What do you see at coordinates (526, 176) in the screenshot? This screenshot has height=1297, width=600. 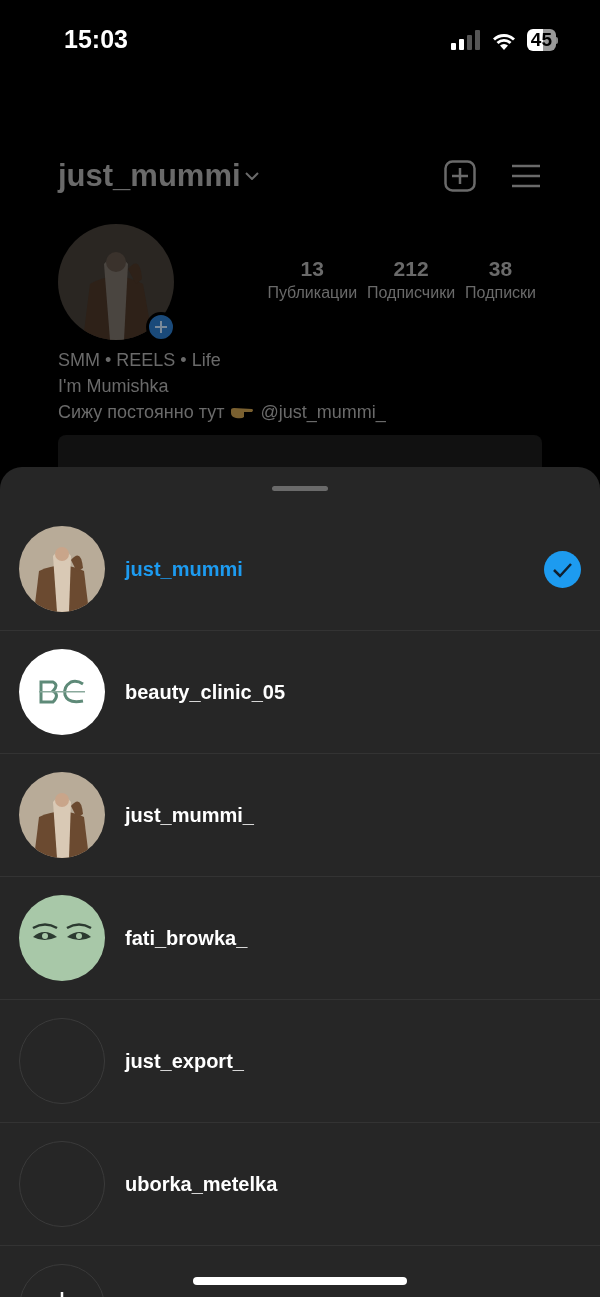 I see `menu-icon` at bounding box center [526, 176].